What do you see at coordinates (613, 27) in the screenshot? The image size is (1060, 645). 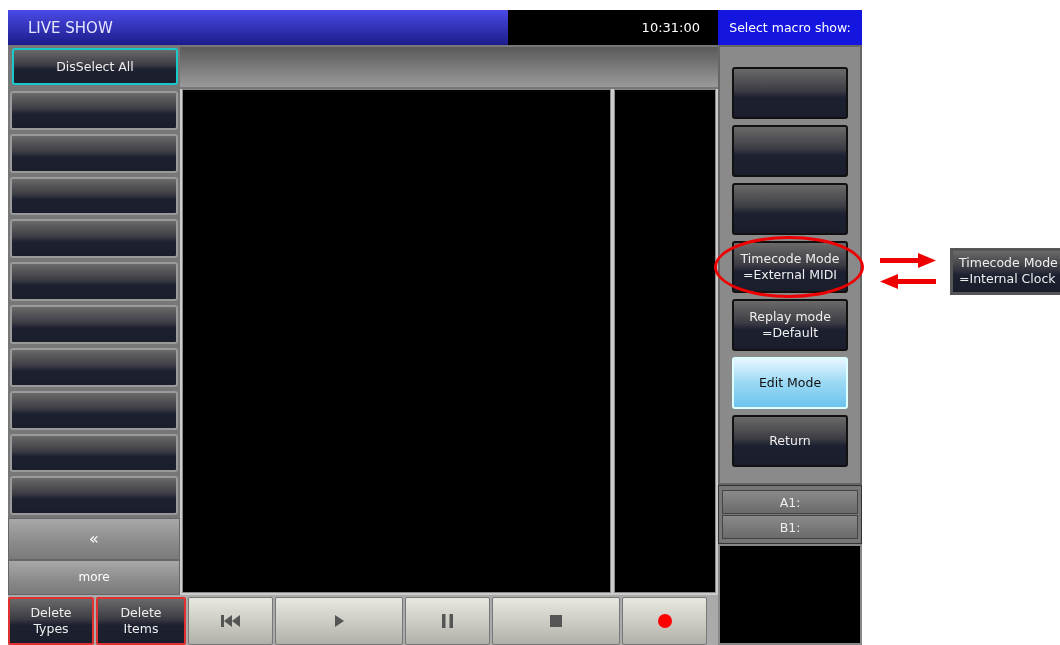 I see `clock: 10:31:00` at bounding box center [613, 27].